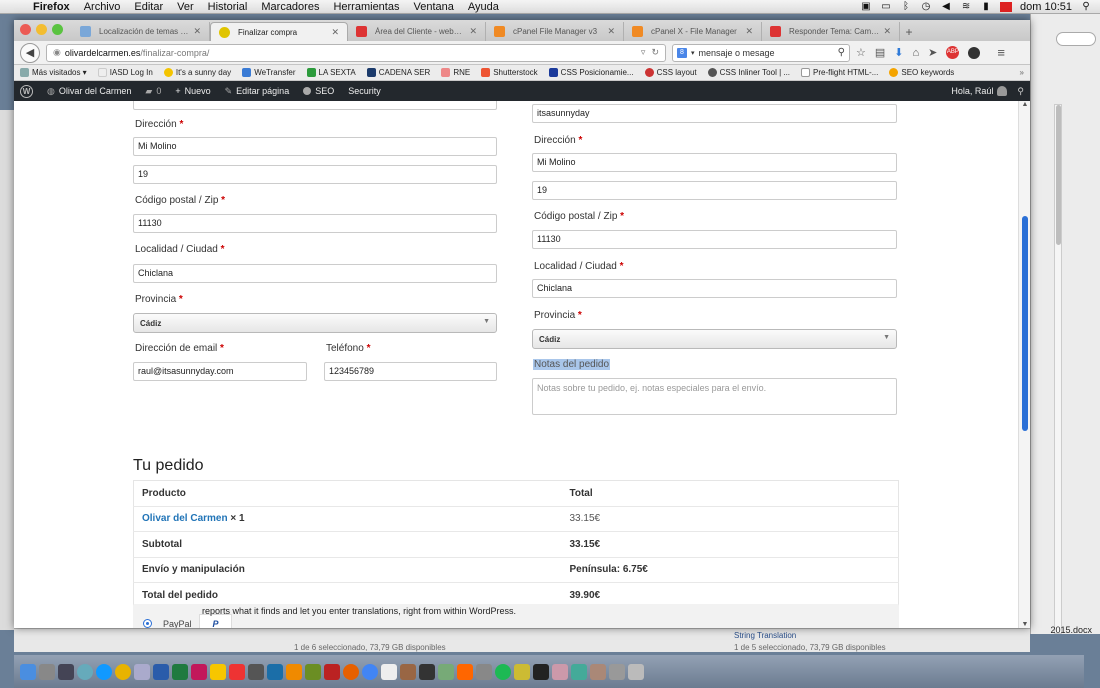 The height and width of the screenshot is (688, 1100). What do you see at coordinates (351, 671) in the screenshot?
I see `firefox-icon` at bounding box center [351, 671].